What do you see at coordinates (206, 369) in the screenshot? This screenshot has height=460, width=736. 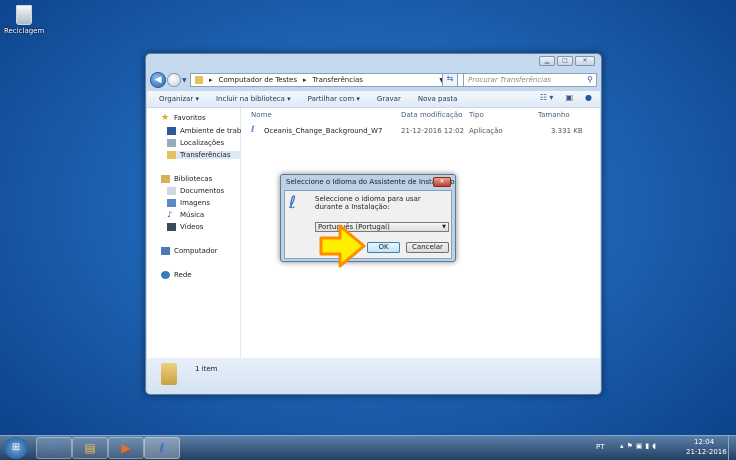 I see `item-count: 1 item` at bounding box center [206, 369].